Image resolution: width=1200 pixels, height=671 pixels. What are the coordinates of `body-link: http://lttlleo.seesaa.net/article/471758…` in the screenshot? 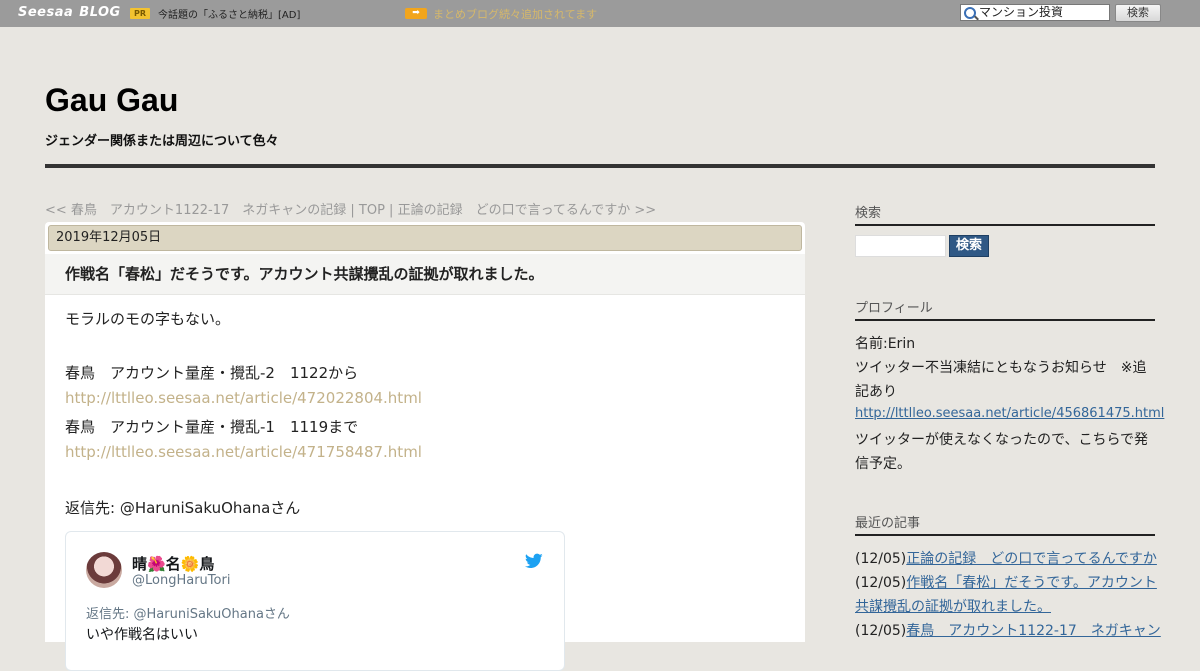 It's located at (243, 452).